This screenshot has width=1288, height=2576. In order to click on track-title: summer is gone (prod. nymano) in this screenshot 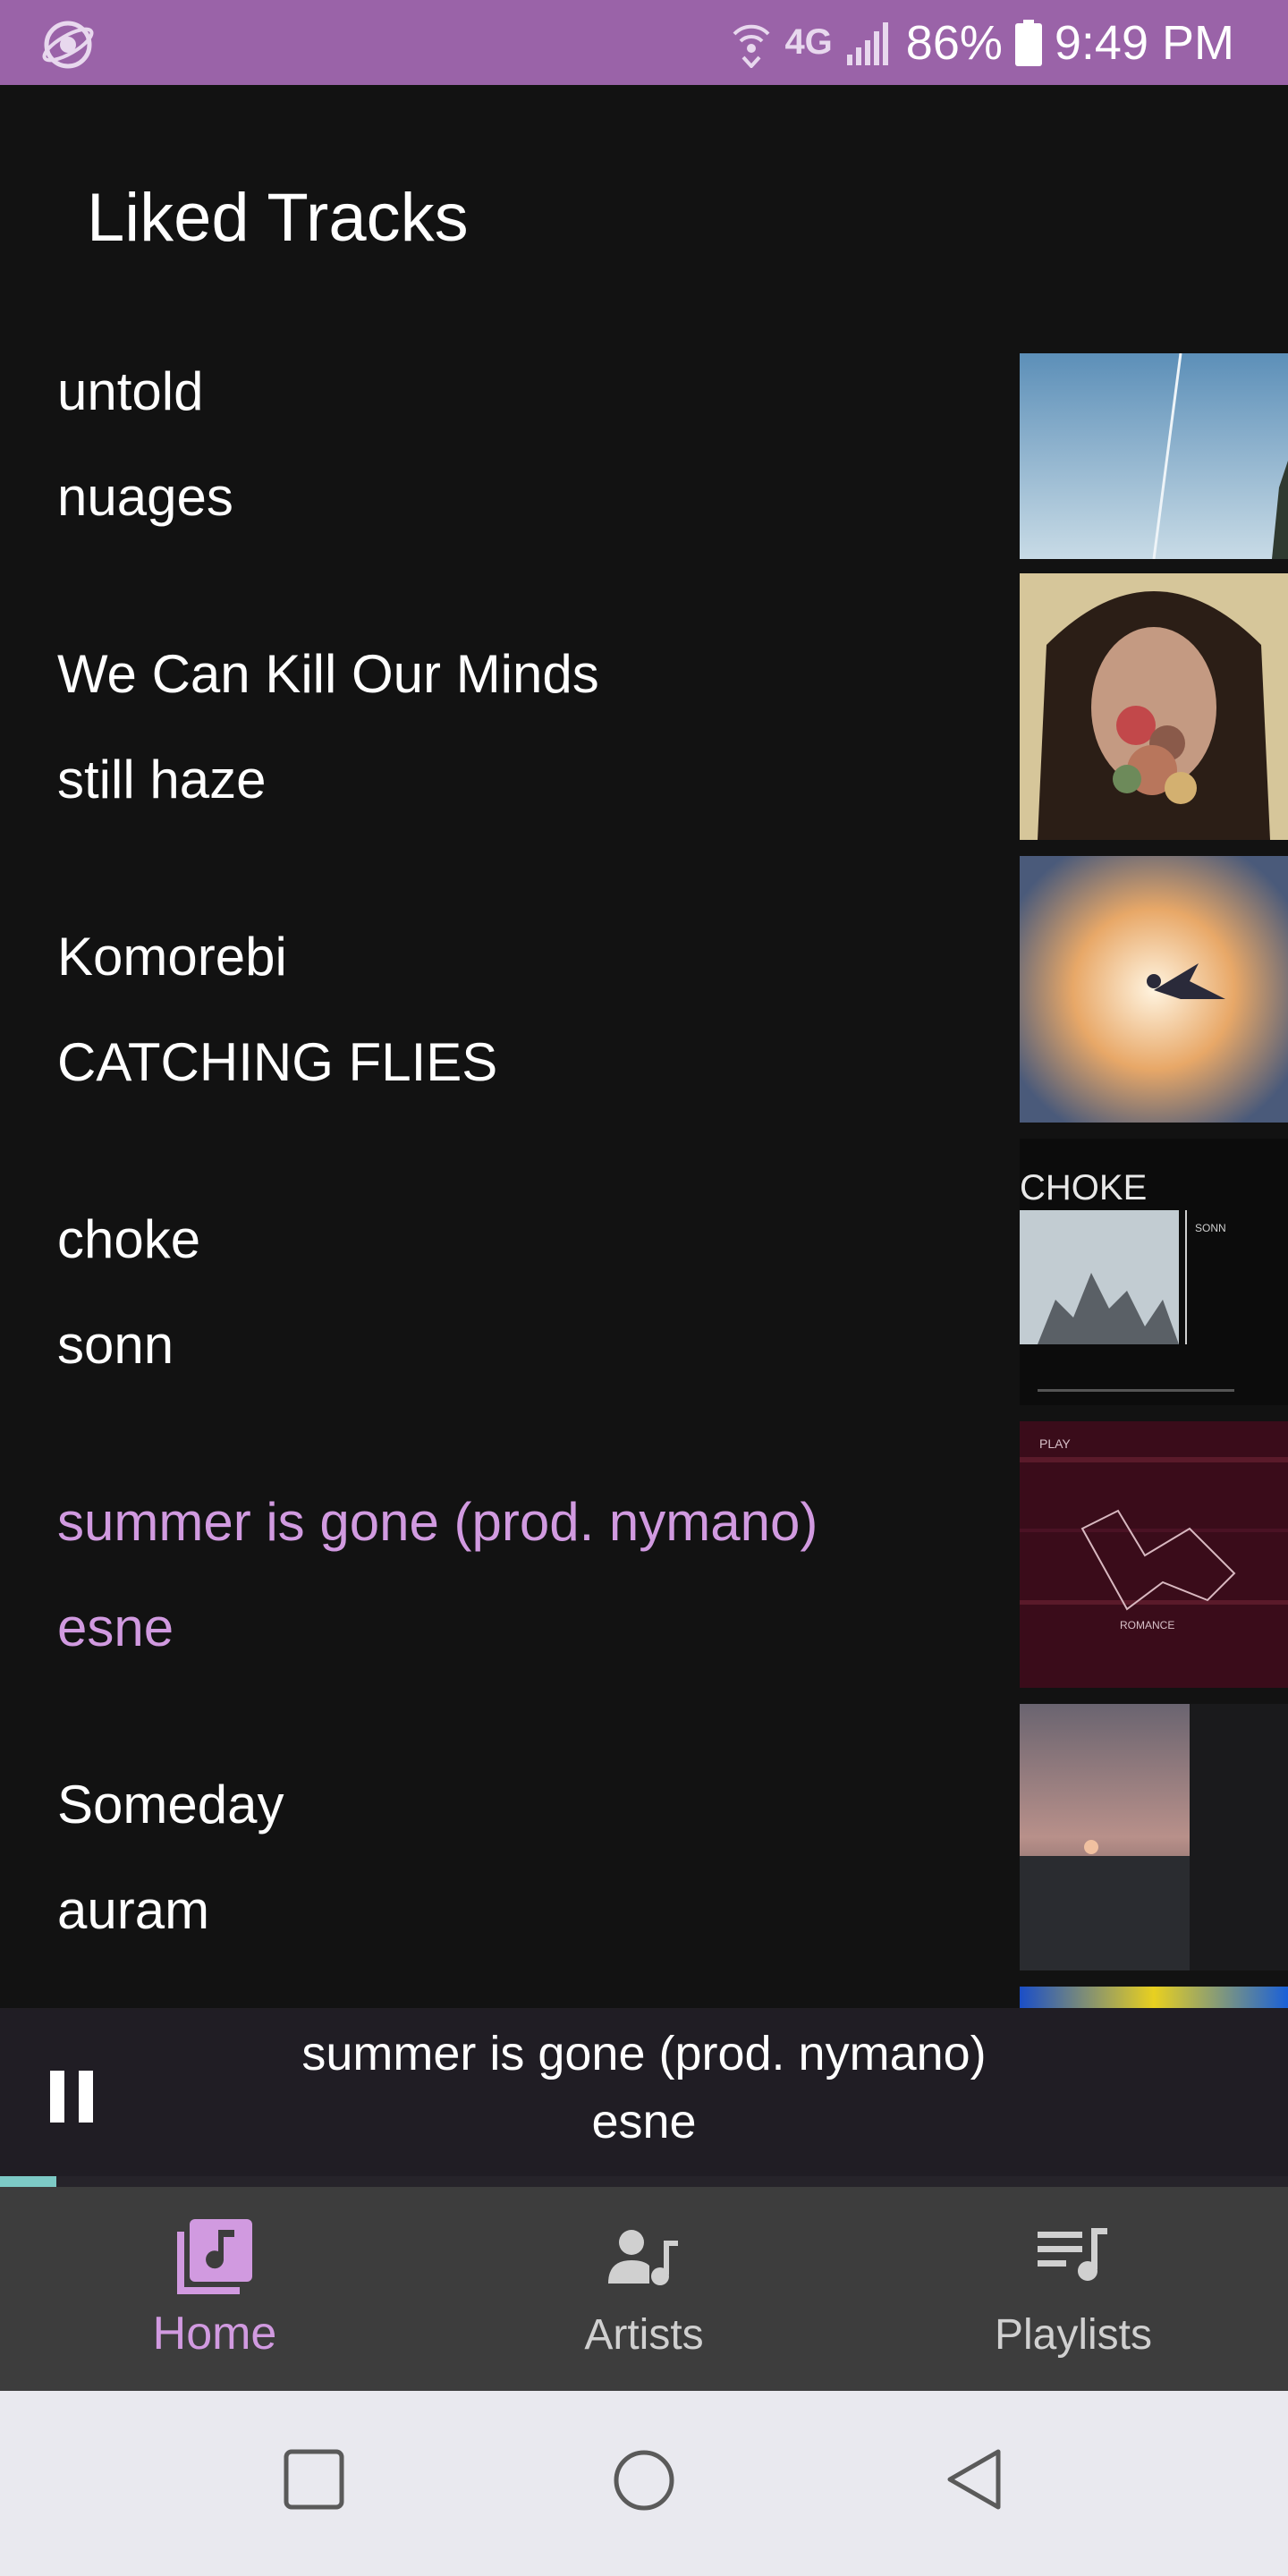, I will do `click(437, 1522)`.